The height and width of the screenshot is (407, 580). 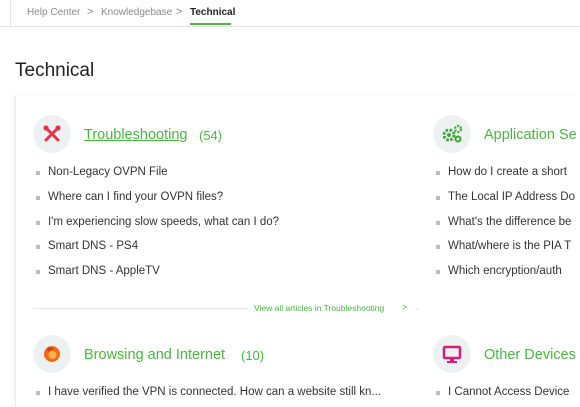 What do you see at coordinates (509, 246) in the screenshot?
I see `article-link: What/where is the PIA T` at bounding box center [509, 246].